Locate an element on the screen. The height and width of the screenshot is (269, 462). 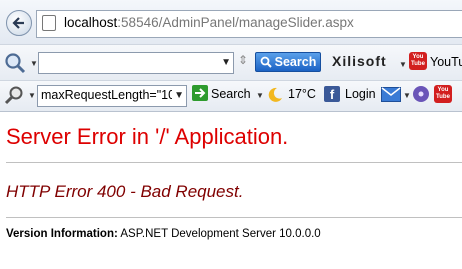
search-go-icon is located at coordinates (200, 93).